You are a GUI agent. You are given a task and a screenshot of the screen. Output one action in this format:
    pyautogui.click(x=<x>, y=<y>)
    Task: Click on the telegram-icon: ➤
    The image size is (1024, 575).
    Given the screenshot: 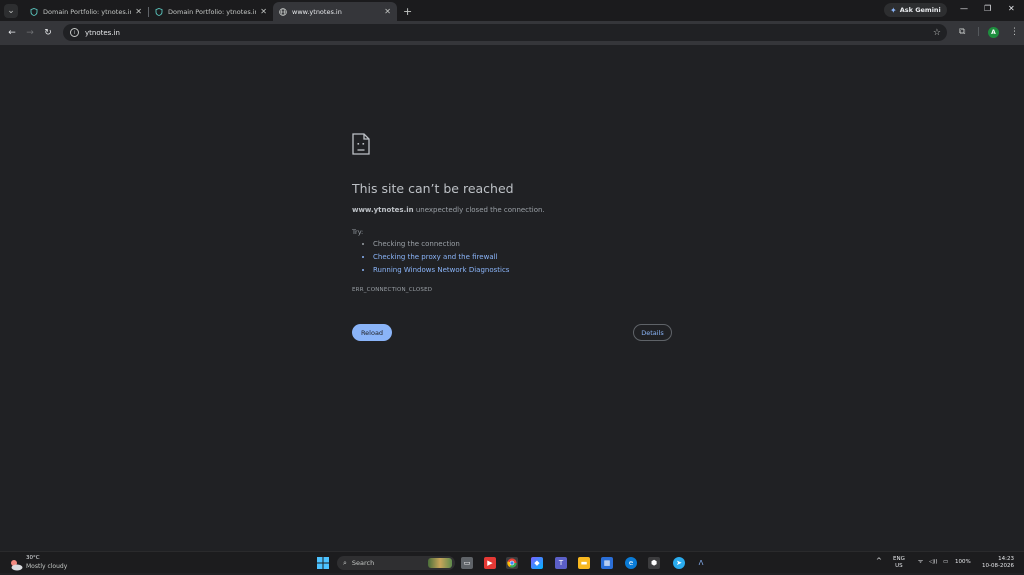 What is the action you would take?
    pyautogui.click(x=679, y=563)
    